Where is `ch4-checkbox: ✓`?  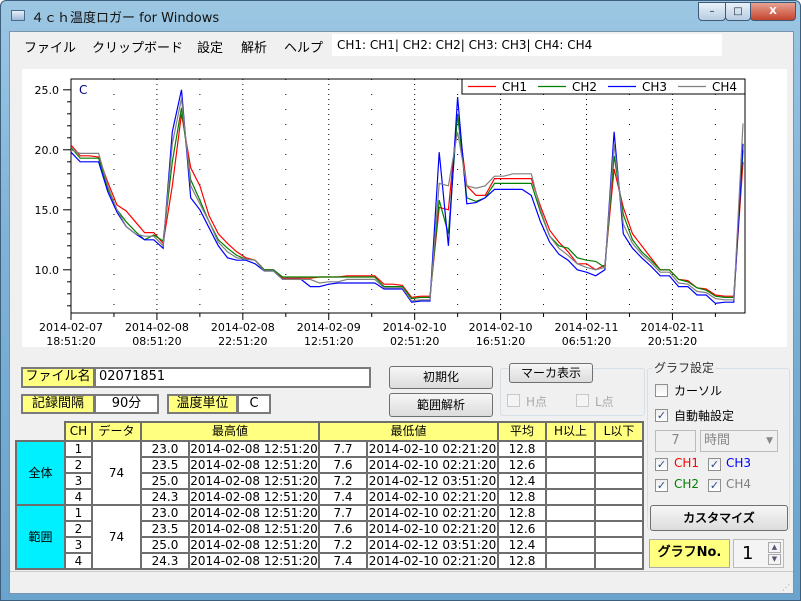 ch4-checkbox: ✓ is located at coordinates (714, 485).